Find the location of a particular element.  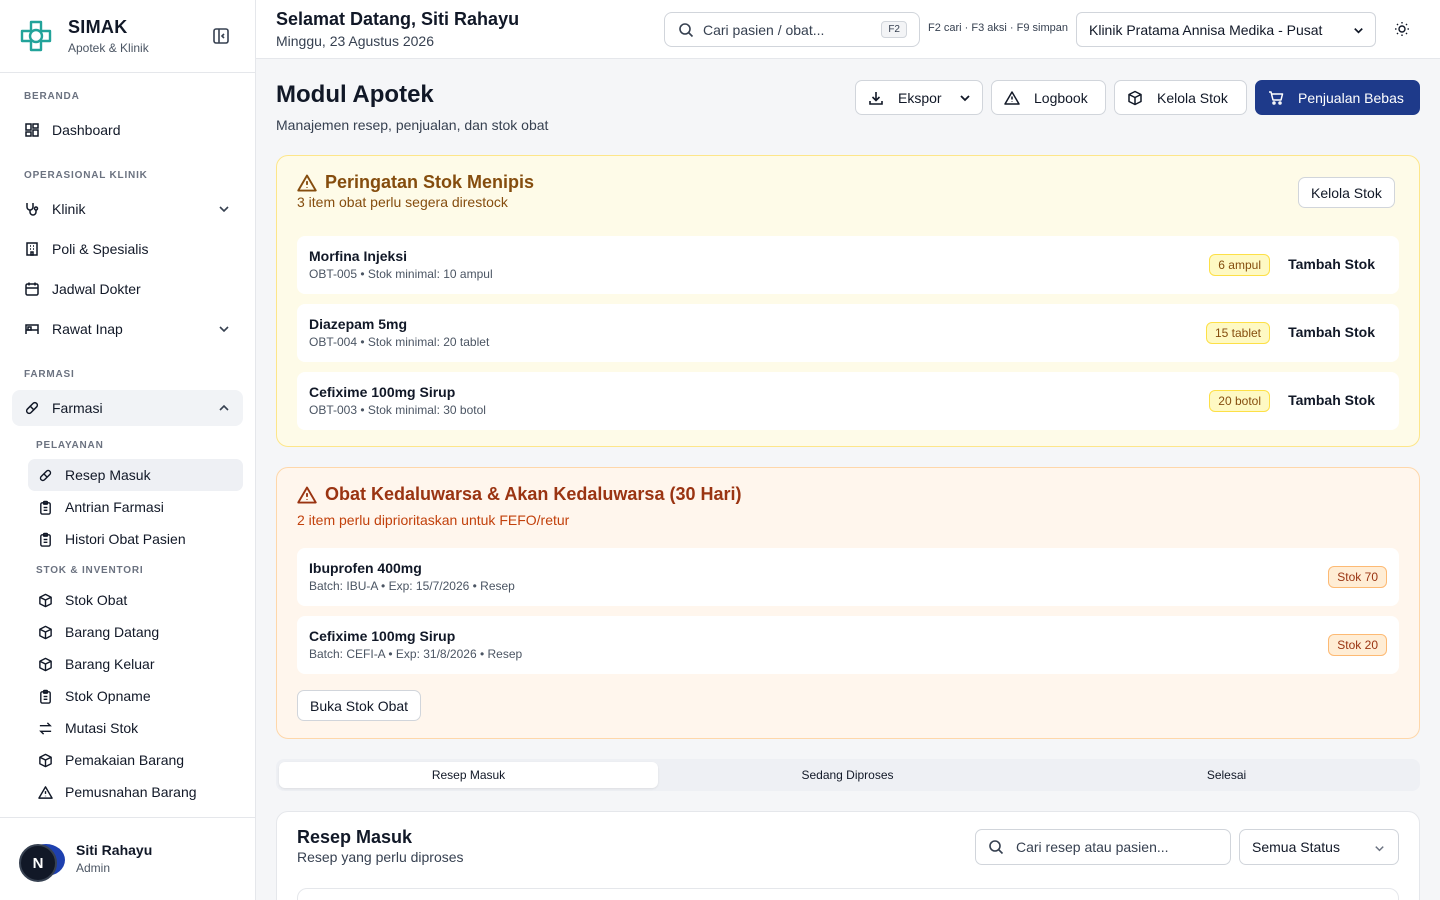

prescription-tabs: Resep Masuk Sedang Diproses Selesai is located at coordinates (848, 775).